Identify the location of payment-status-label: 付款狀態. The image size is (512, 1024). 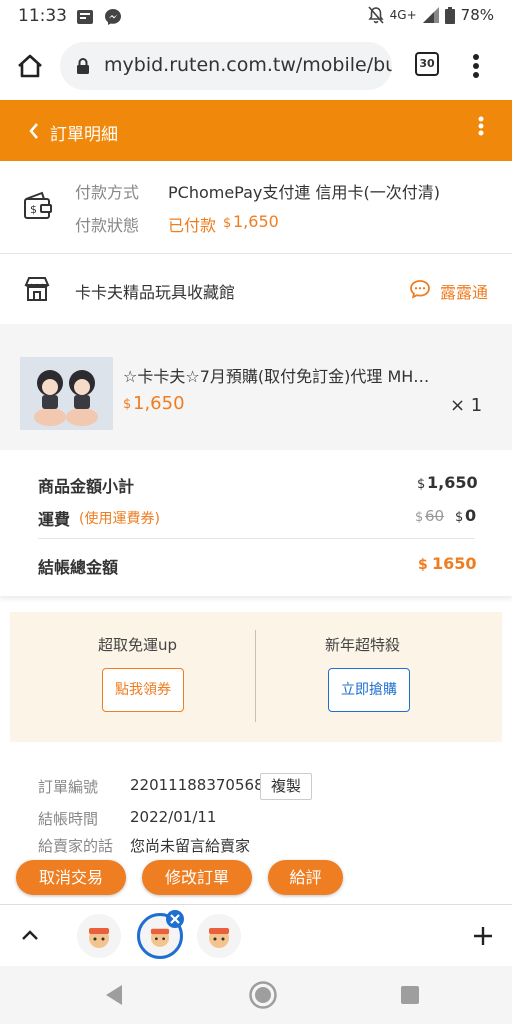
(107, 225).